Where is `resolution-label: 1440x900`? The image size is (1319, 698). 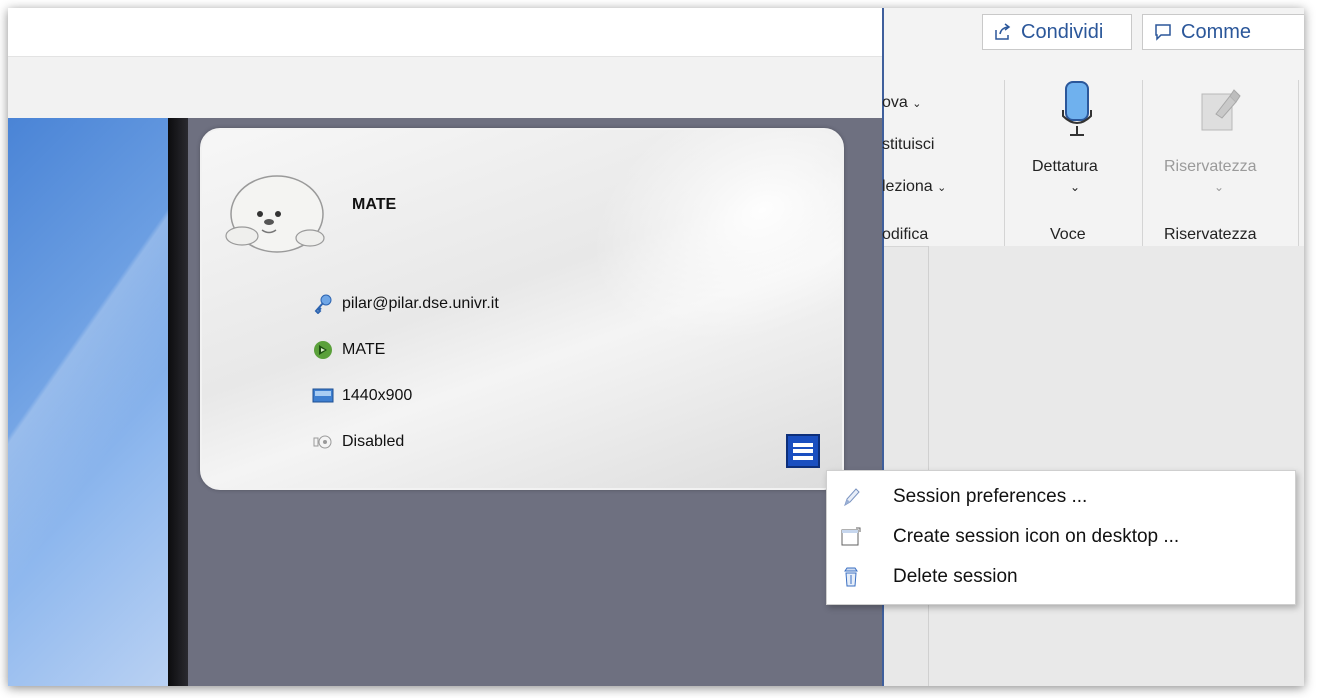
resolution-label: 1440x900 is located at coordinates (377, 395).